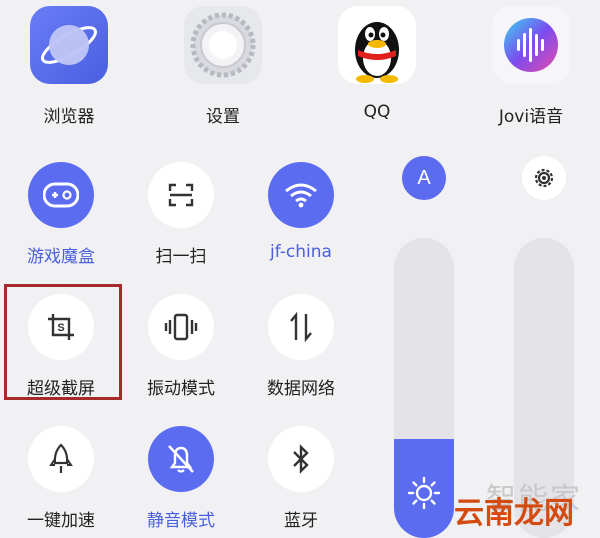  I want to click on vibrate-icon, so click(181, 327).